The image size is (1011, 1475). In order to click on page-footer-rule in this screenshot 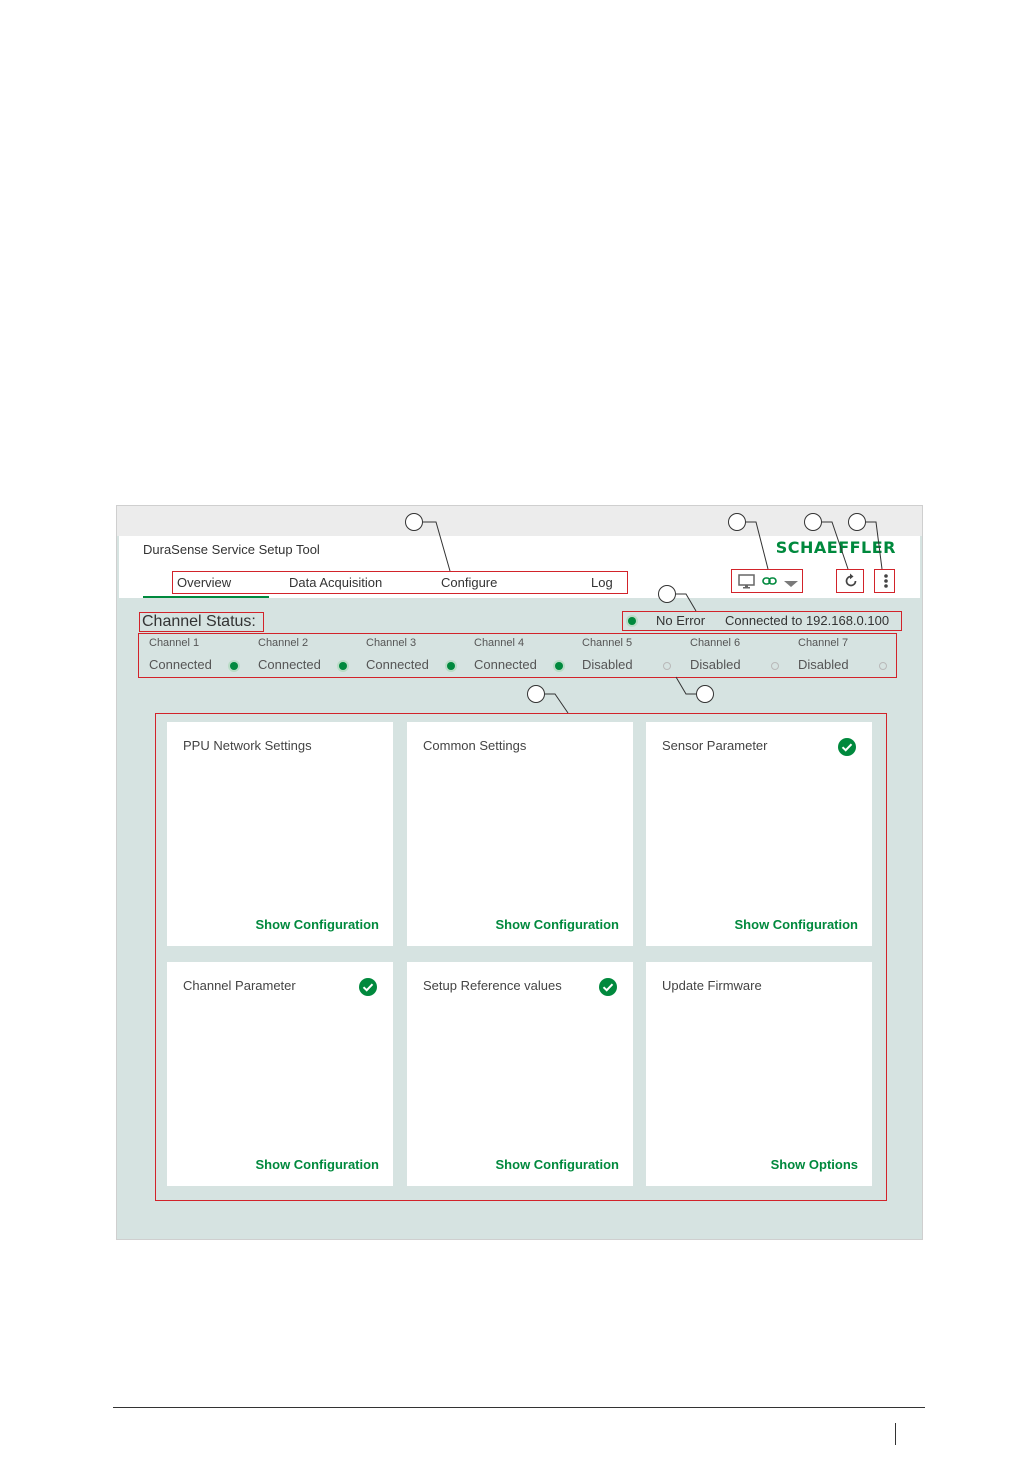, I will do `click(519, 1407)`.